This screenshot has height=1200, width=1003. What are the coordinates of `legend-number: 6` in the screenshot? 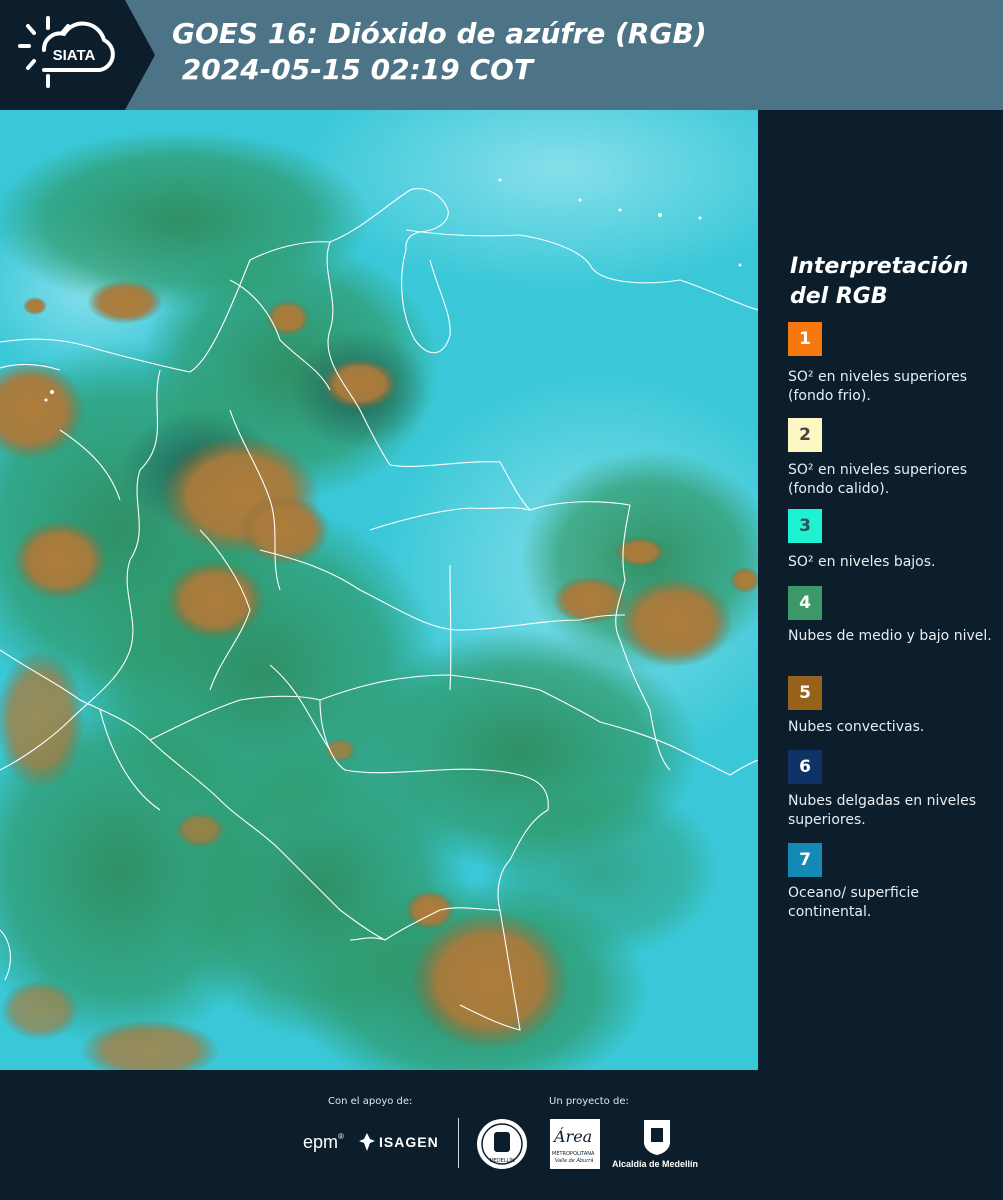 It's located at (805, 767).